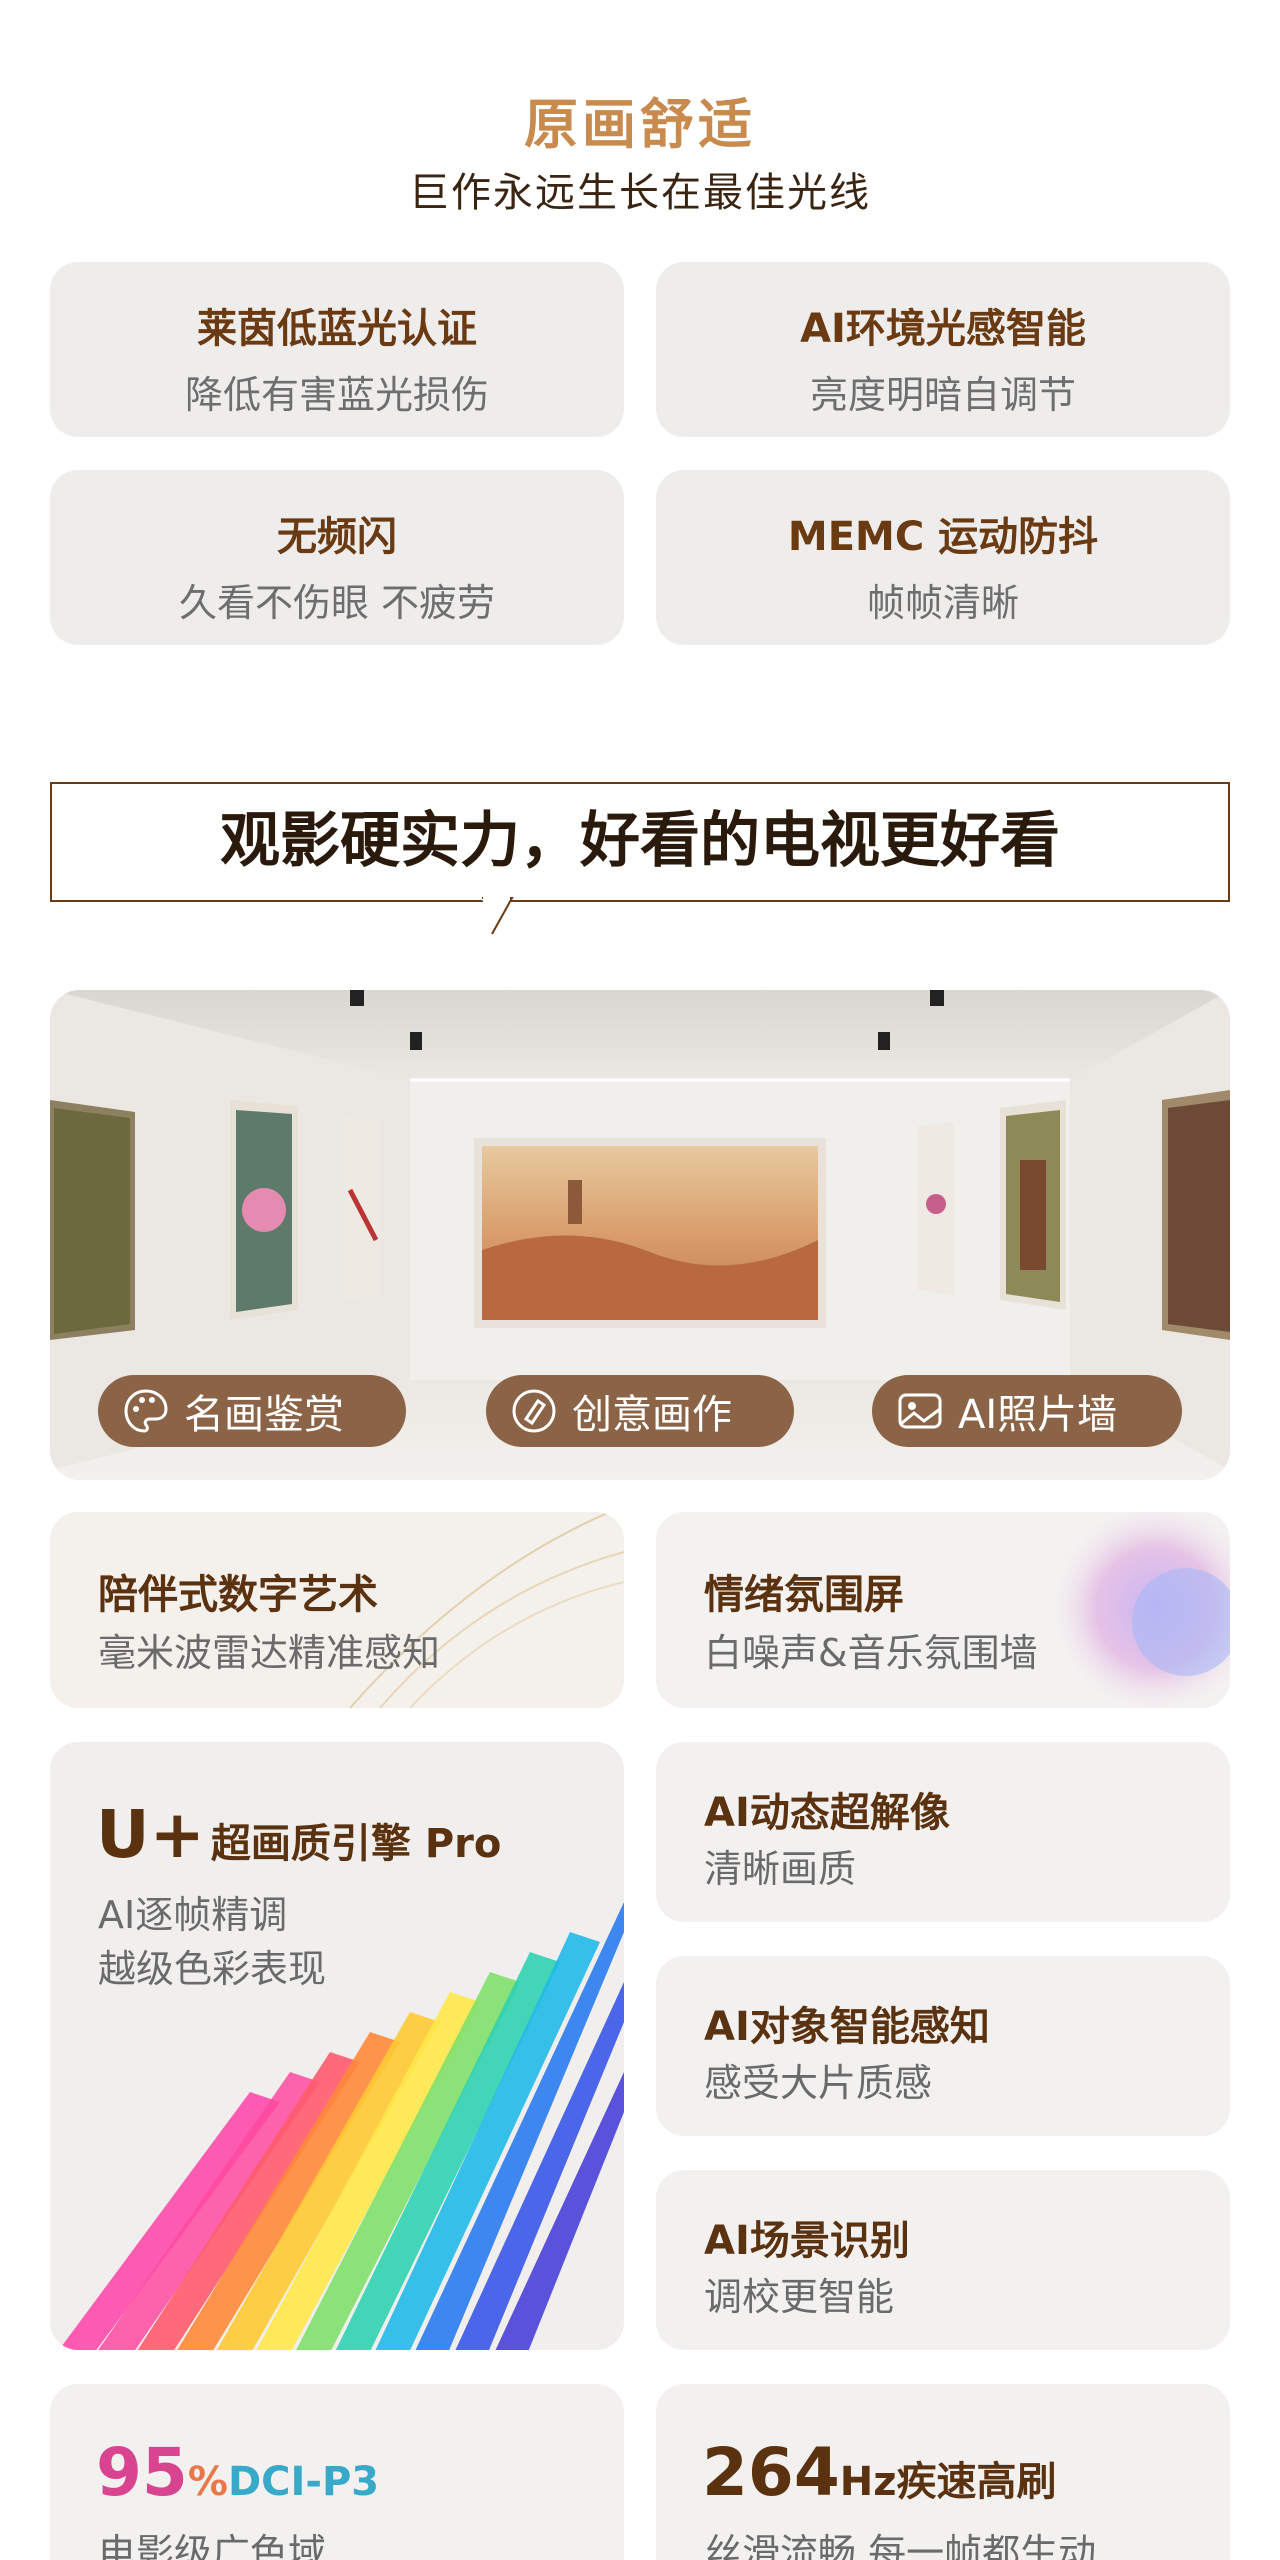 The image size is (1280, 2560). I want to click on card-scene-recognition: AI场景识别 调校更智能, so click(943, 2260).